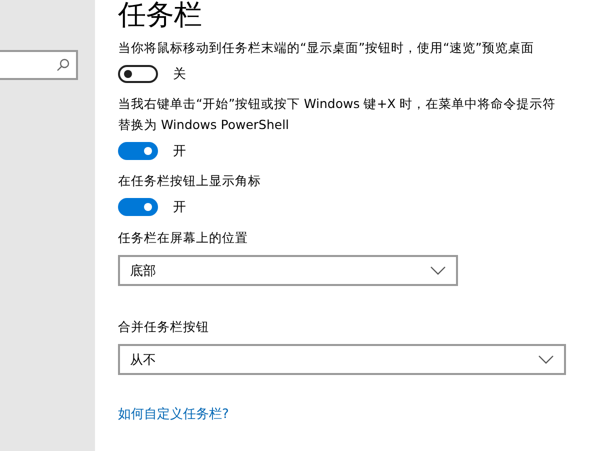 This screenshot has width=594, height=451. Describe the element at coordinates (288, 270) in the screenshot. I see `dropdown: 底部` at that location.